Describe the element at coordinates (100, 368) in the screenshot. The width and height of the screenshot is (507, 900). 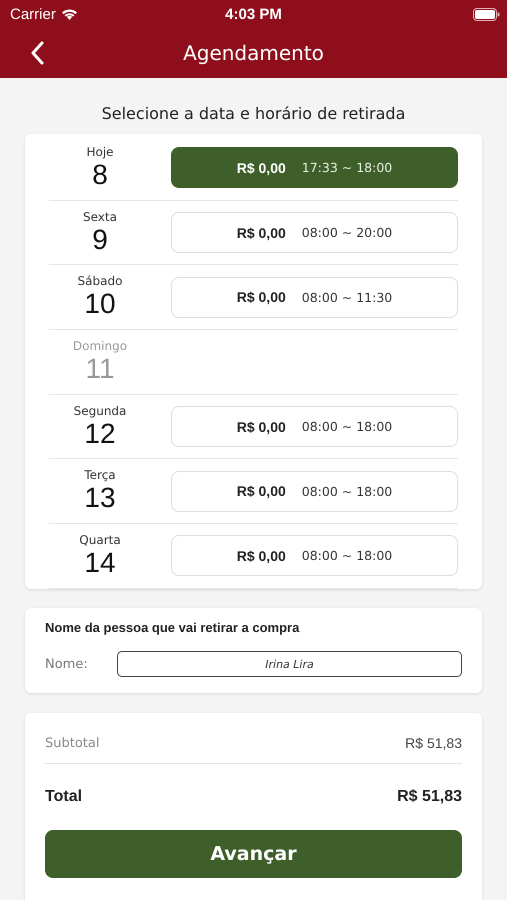
I see `day-number: 11` at that location.